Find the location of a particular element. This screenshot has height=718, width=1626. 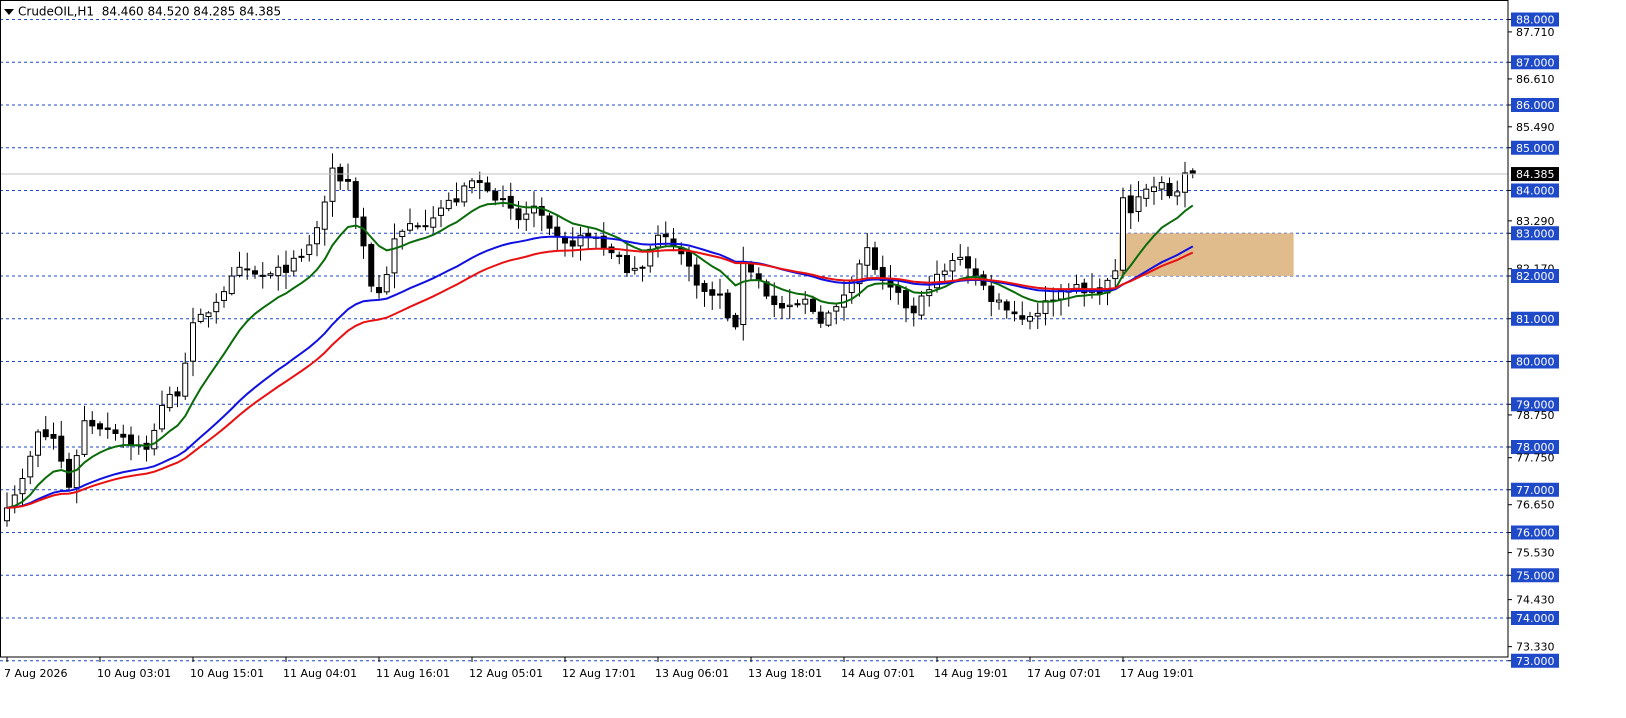

x-tick-label: 13 Aug 18:01 is located at coordinates (785, 673).